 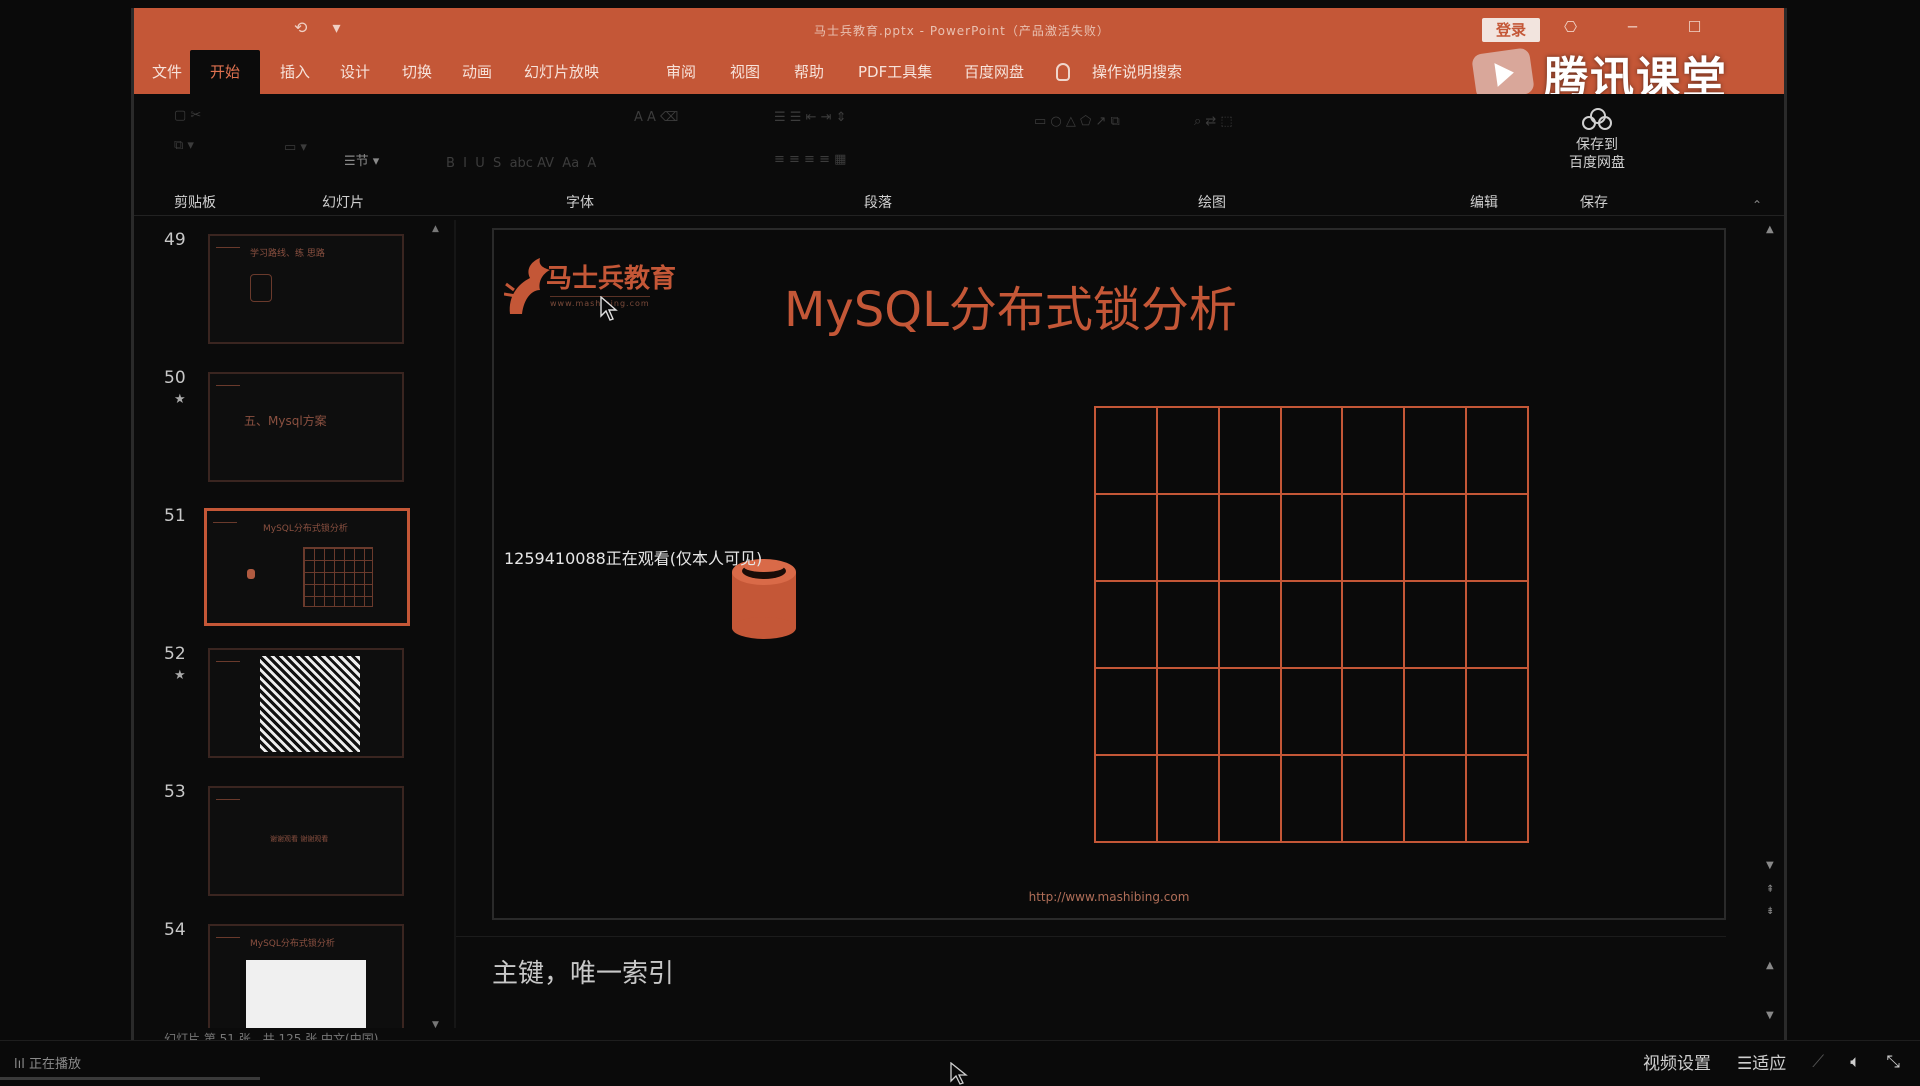 I want to click on ribbon-display-icon: ⎔, so click(x=1570, y=27).